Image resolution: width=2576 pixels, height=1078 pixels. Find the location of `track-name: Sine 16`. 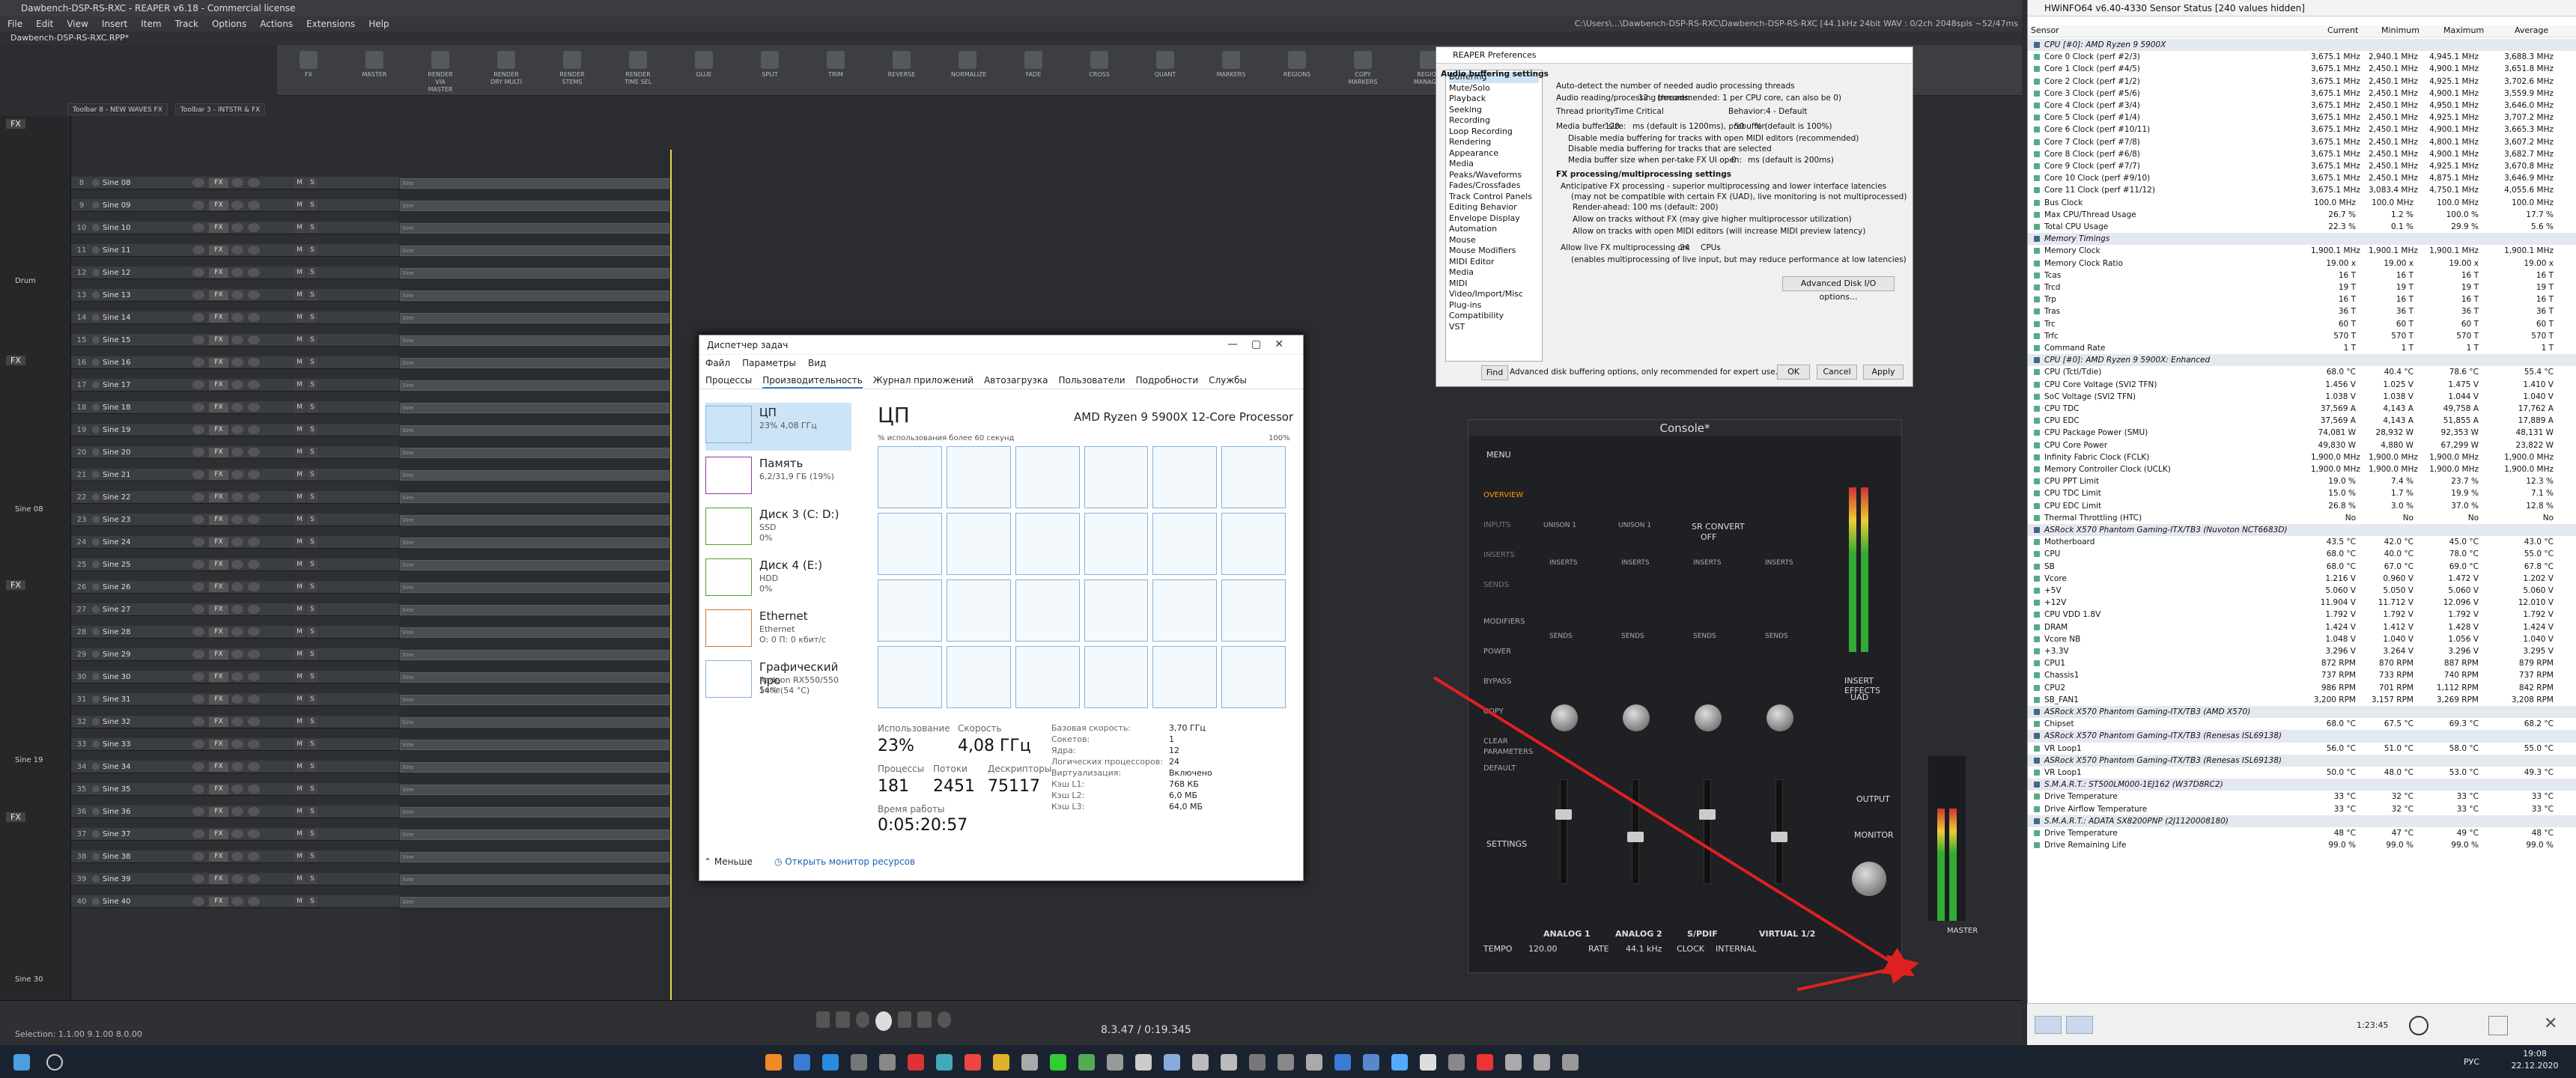

track-name: Sine 16 is located at coordinates (147, 363).